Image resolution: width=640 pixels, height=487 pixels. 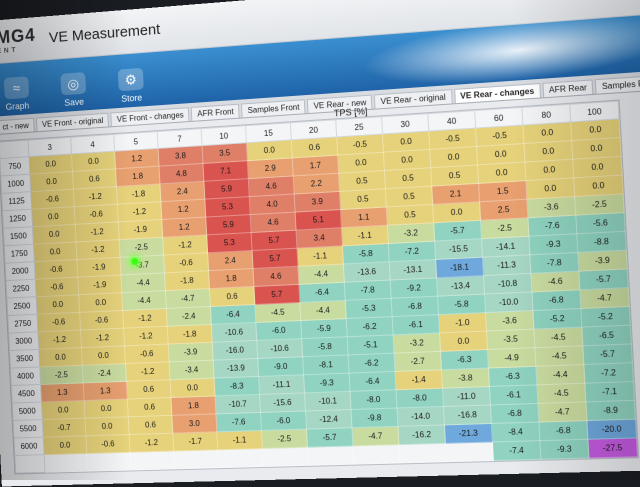 What do you see at coordinates (506, 246) in the screenshot?
I see `ve-cell: -14.1` at bounding box center [506, 246].